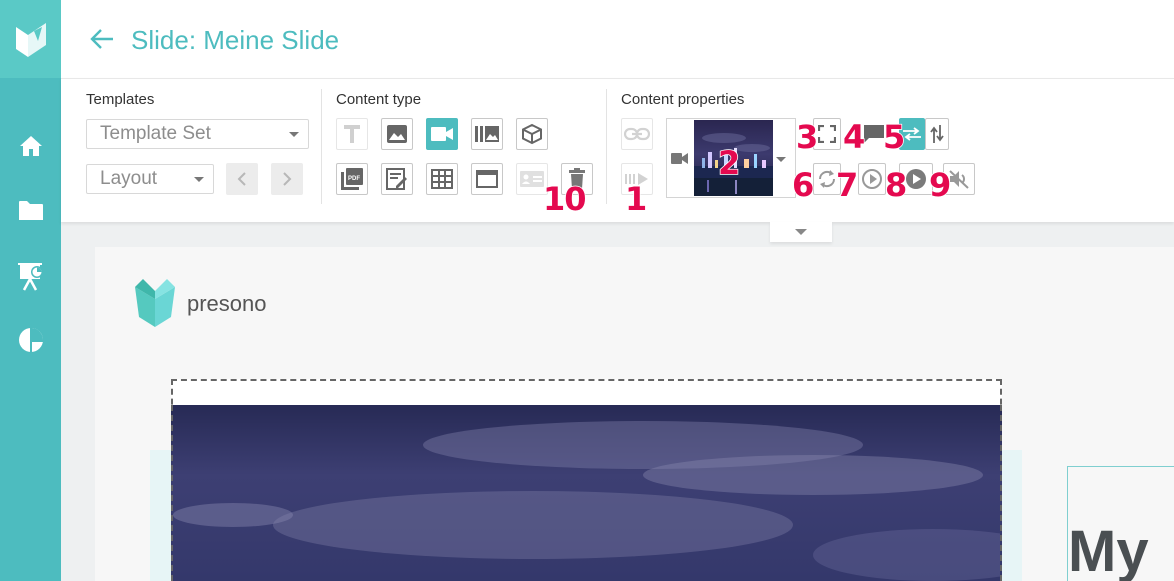  Describe the element at coordinates (683, 99) in the screenshot. I see `content-properties-label: Content properties` at that location.